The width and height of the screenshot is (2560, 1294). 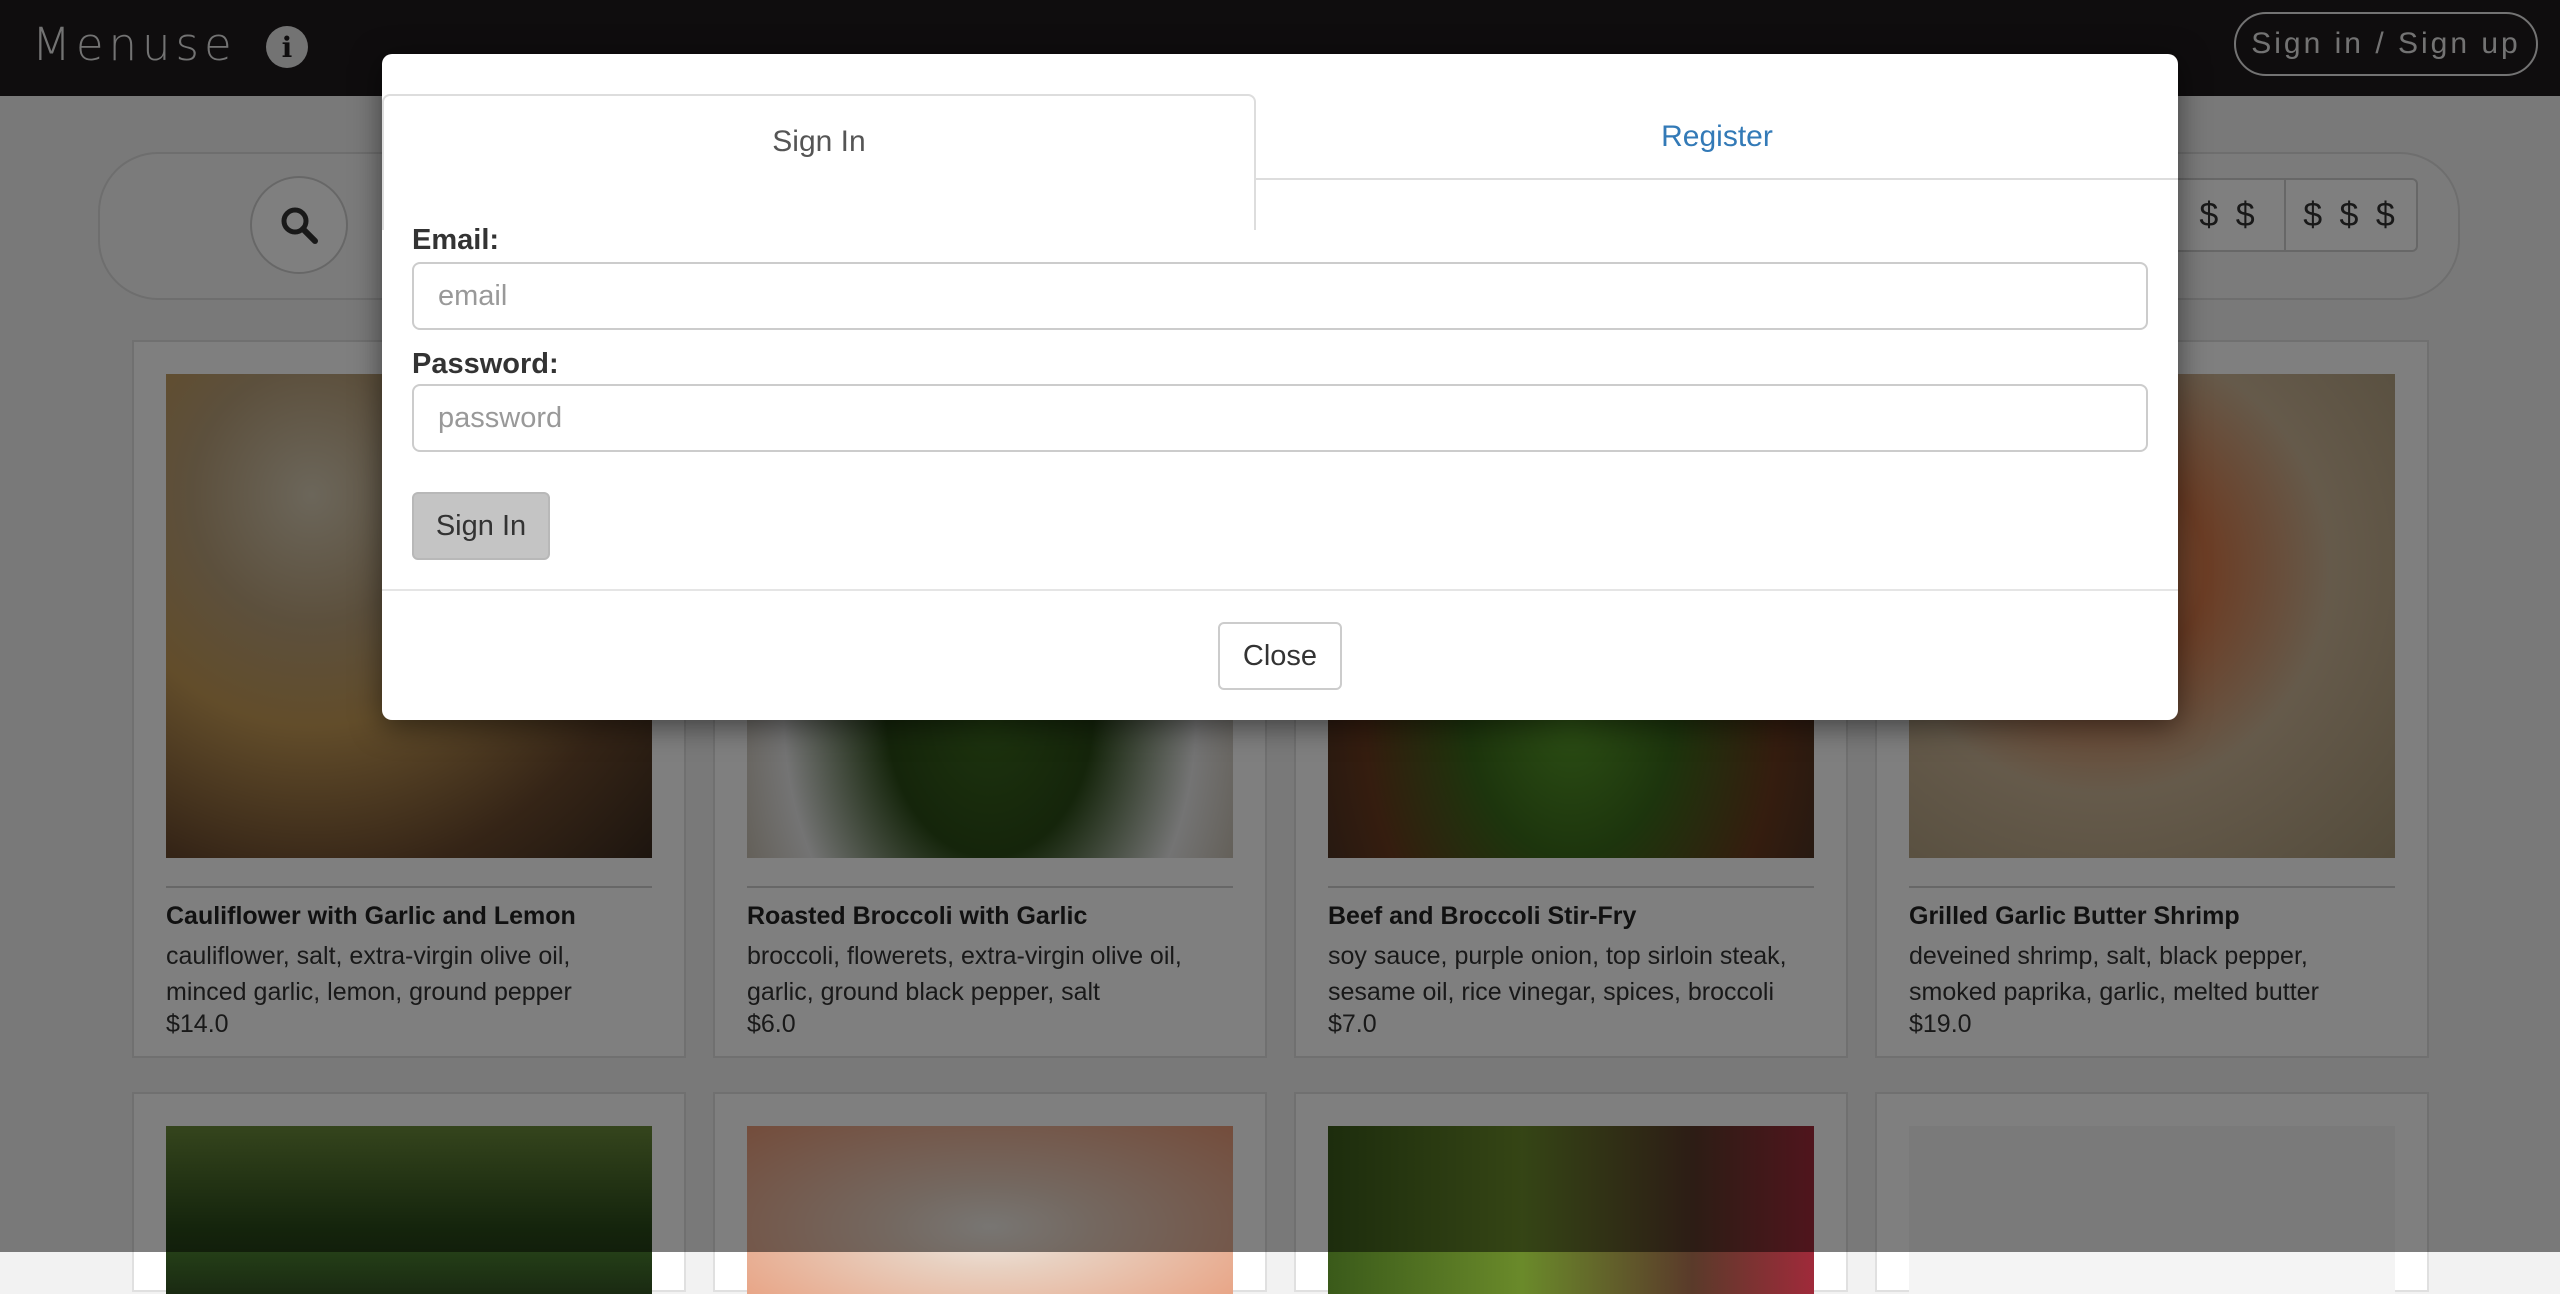 What do you see at coordinates (1280, 296) in the screenshot?
I see `email-field` at bounding box center [1280, 296].